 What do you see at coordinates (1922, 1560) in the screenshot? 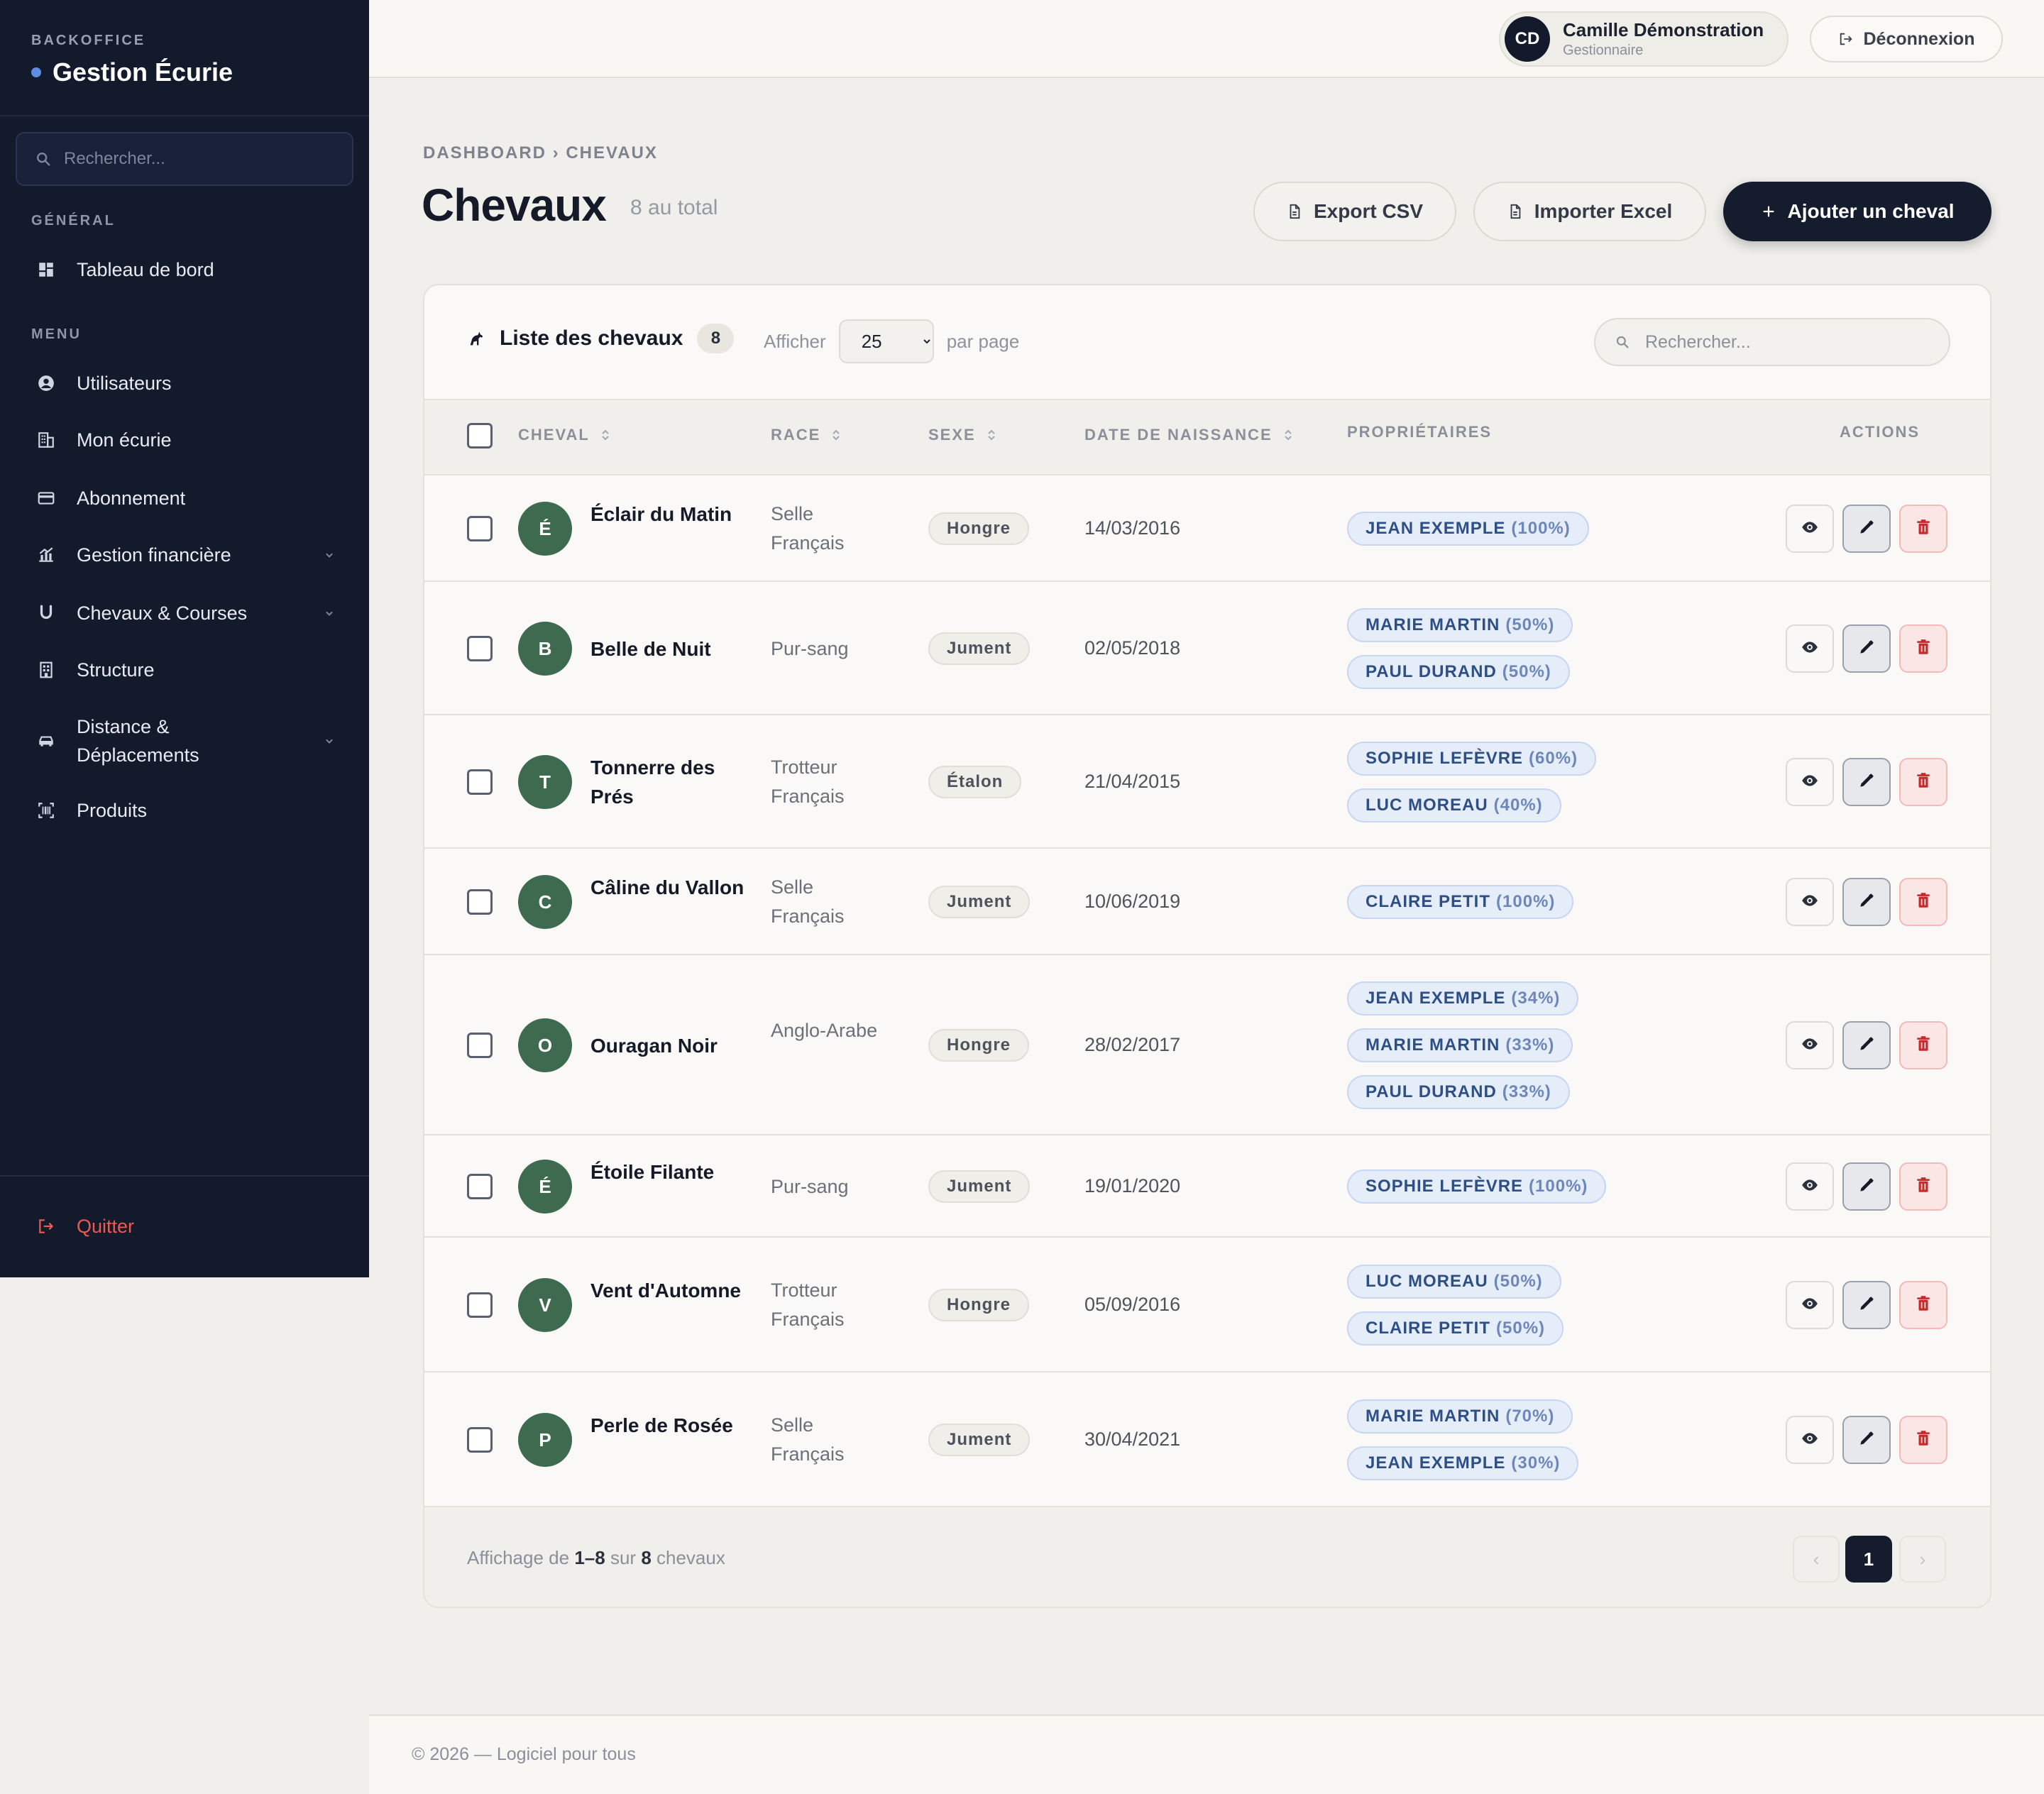
I see `pagination-next-button: ›` at bounding box center [1922, 1560].